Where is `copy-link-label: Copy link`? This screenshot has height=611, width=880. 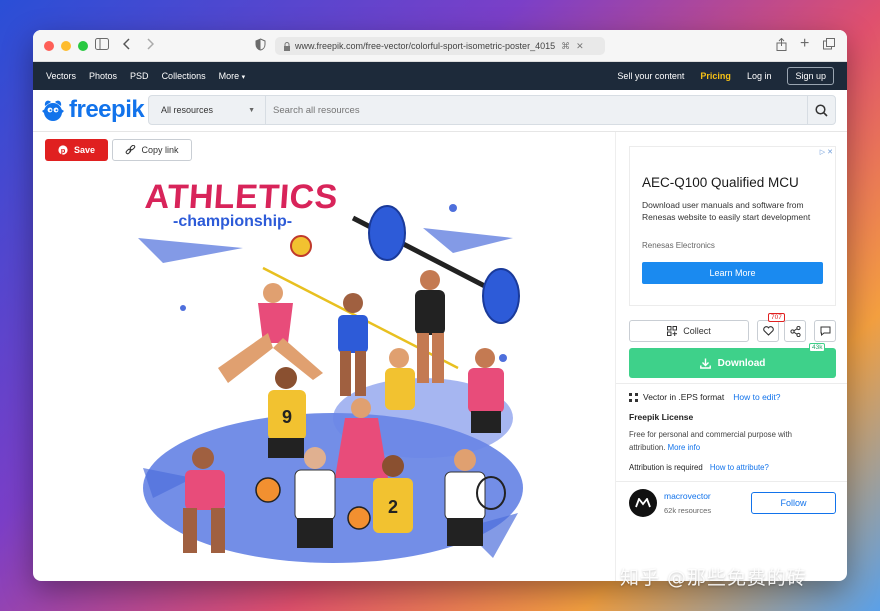 copy-link-label: Copy link is located at coordinates (160, 150).